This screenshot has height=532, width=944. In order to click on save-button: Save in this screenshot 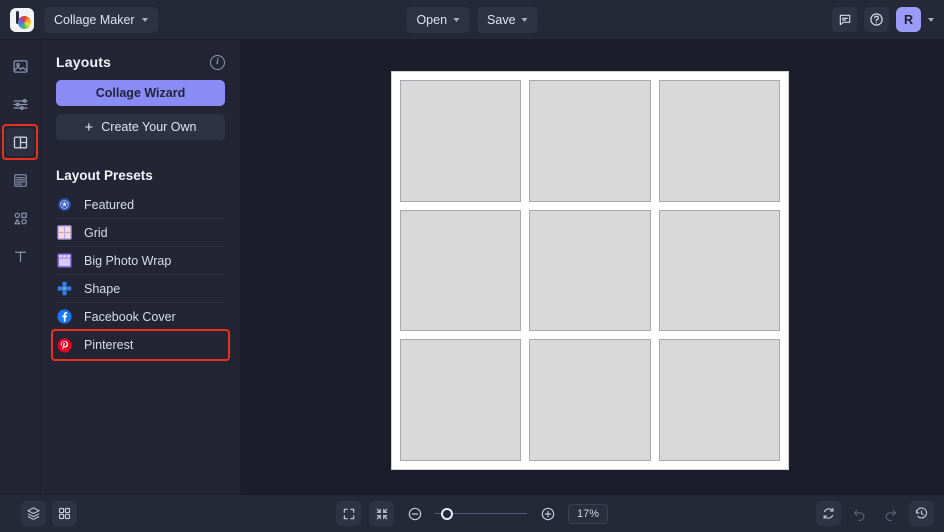, I will do `click(507, 19)`.